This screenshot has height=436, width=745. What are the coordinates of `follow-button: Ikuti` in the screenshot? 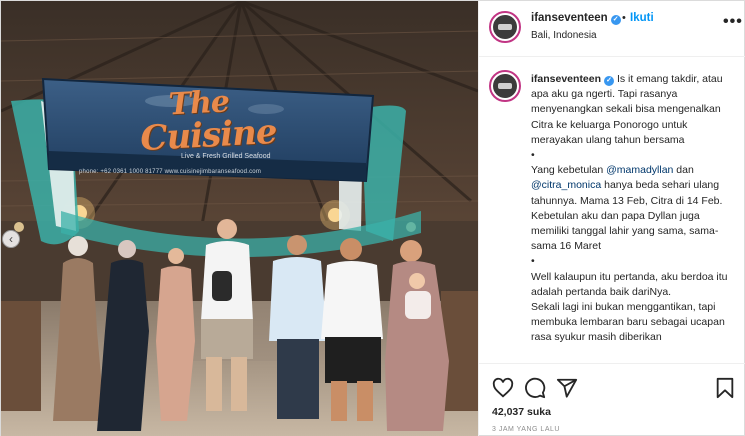 It's located at (642, 18).